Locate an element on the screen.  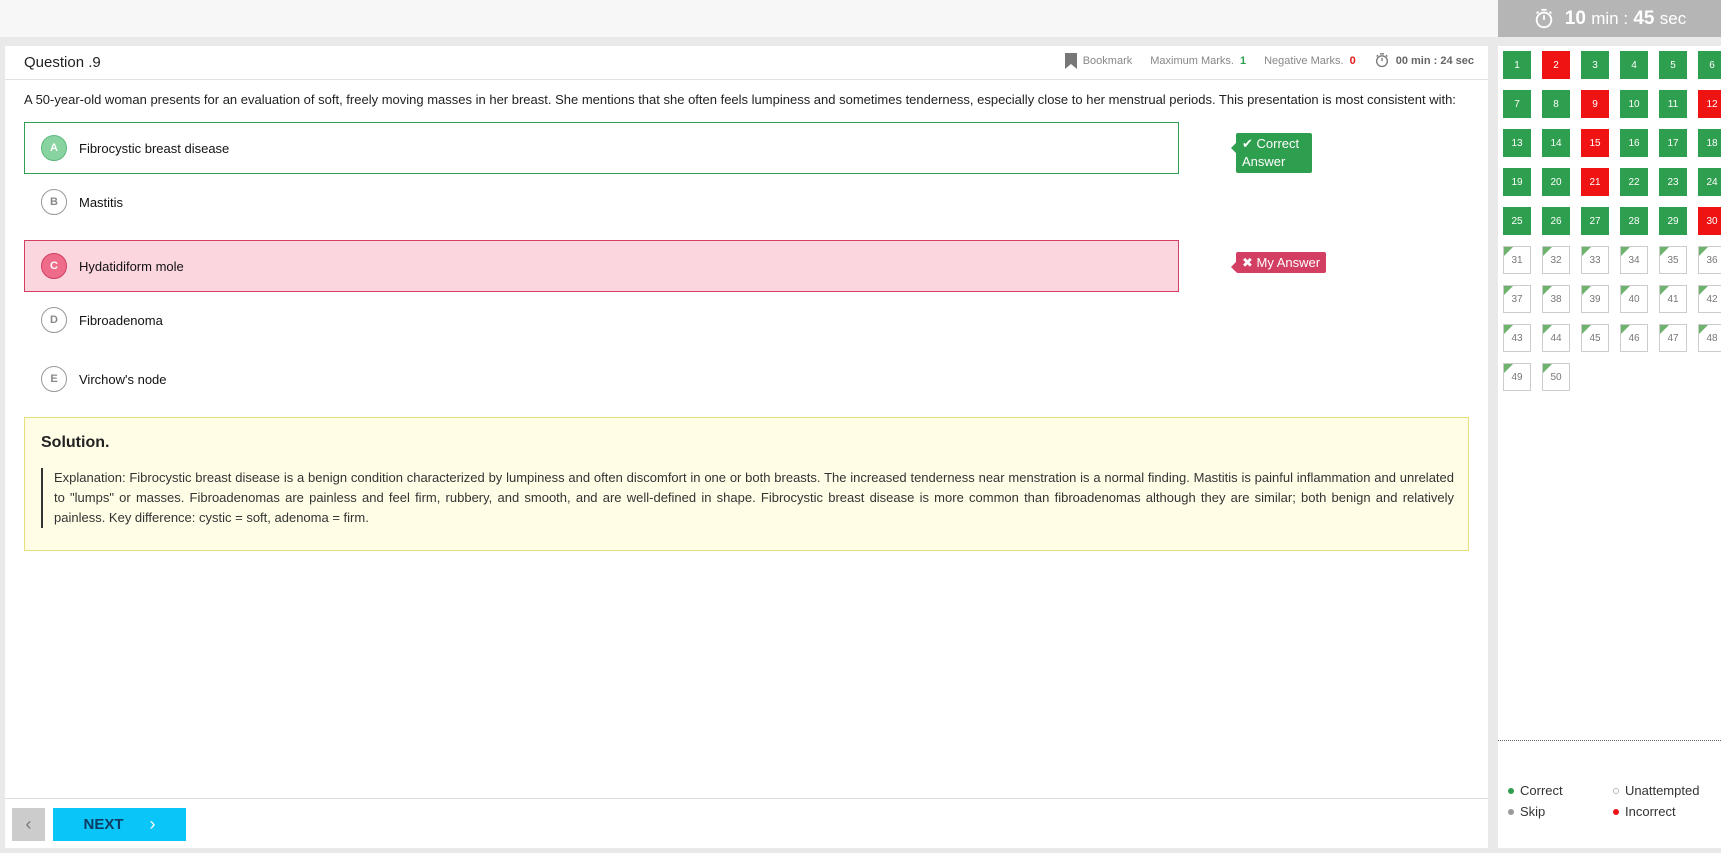
chevron-right-icon: › is located at coordinates (152, 824).